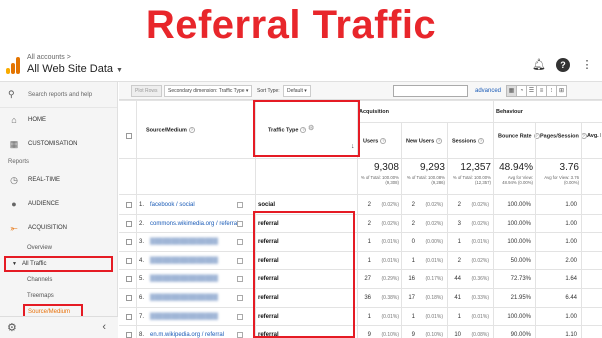 The width and height of the screenshot is (602, 338). Describe the element at coordinates (75, 69) in the screenshot. I see `view-selector: All Web Site Data ▼` at that location.